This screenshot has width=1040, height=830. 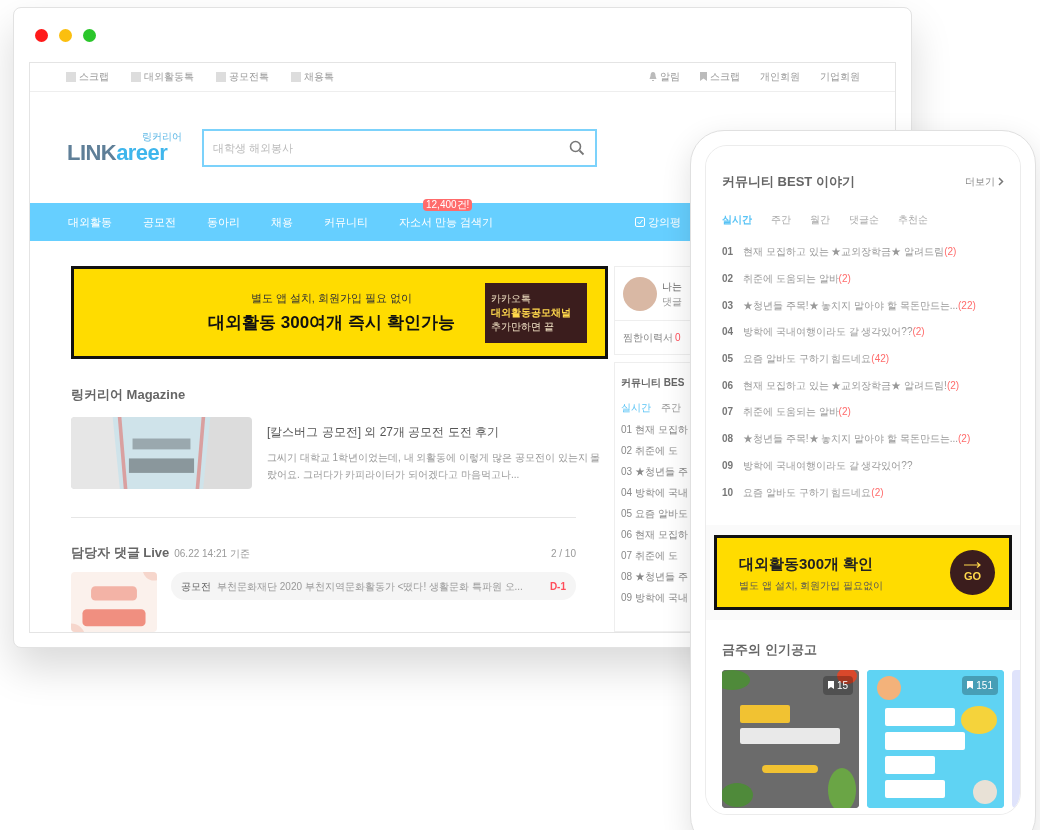 I want to click on post-link: 현재 모집하고 있는 ★교외장학금★ 알려드림!, so click(x=845, y=385).